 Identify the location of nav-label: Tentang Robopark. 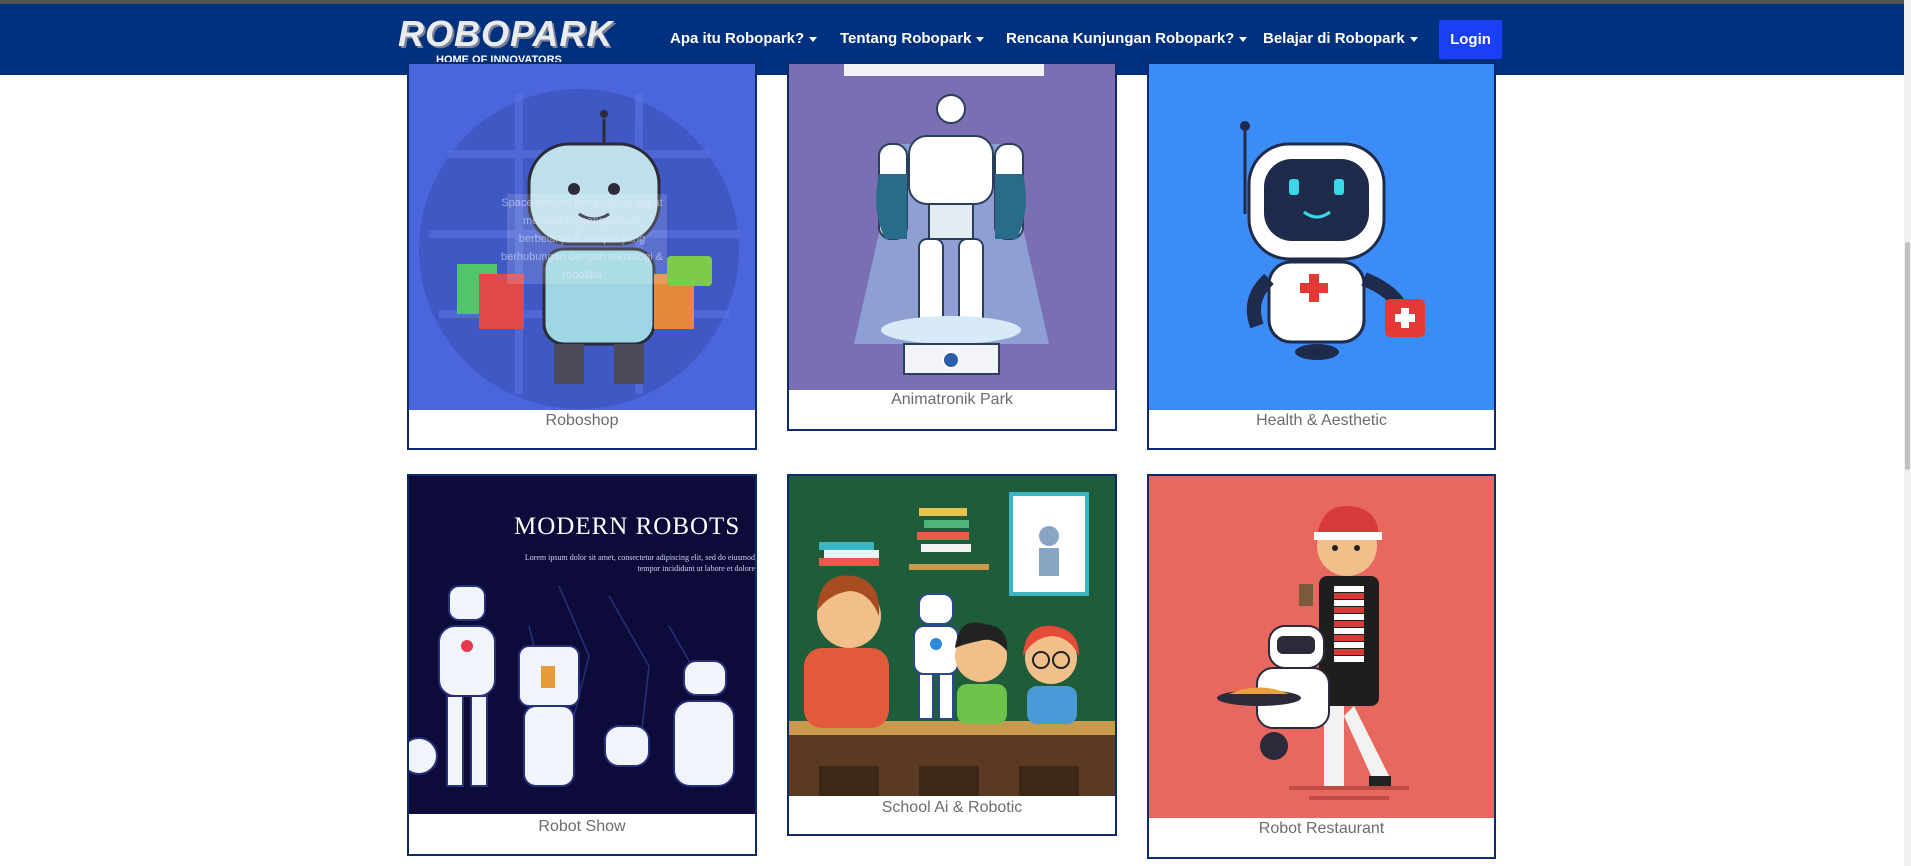
(906, 38).